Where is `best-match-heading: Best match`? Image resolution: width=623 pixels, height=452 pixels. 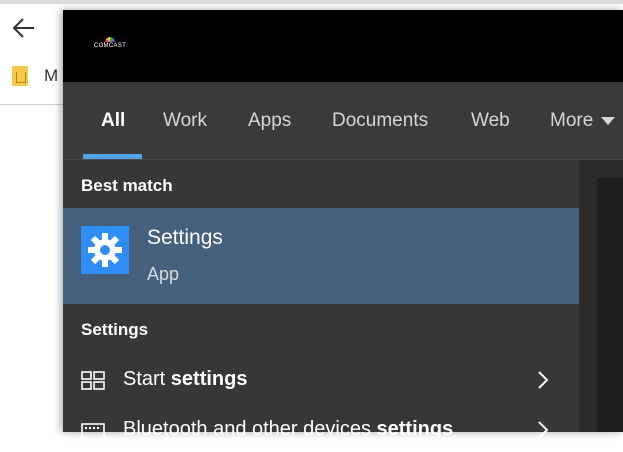 best-match-heading: Best match is located at coordinates (127, 185).